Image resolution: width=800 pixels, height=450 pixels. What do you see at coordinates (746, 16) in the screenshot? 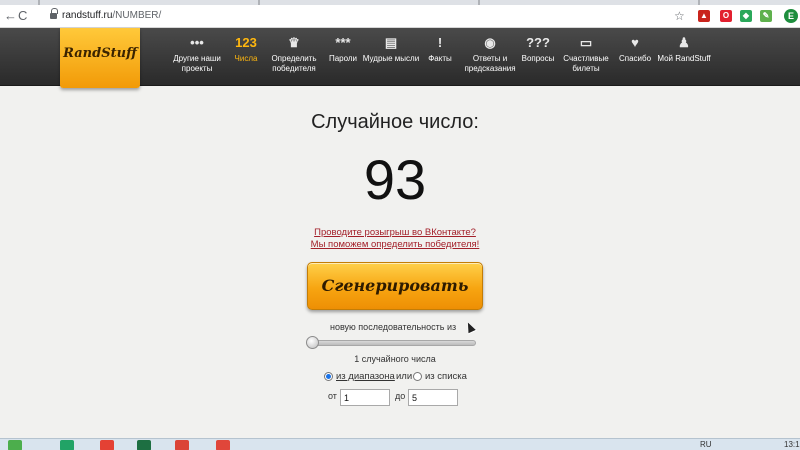
I see `green-extension-icon: ◆` at bounding box center [746, 16].